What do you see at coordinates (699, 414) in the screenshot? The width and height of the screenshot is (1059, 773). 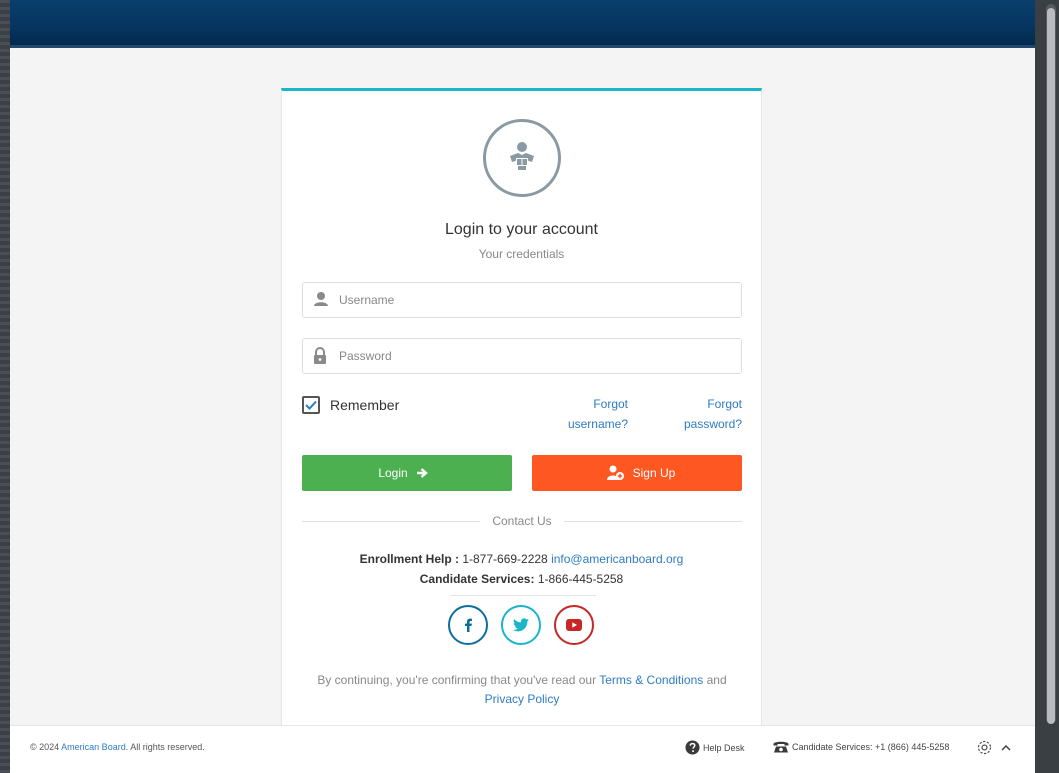 I see `forgot-password-link: Forgot password?` at bounding box center [699, 414].